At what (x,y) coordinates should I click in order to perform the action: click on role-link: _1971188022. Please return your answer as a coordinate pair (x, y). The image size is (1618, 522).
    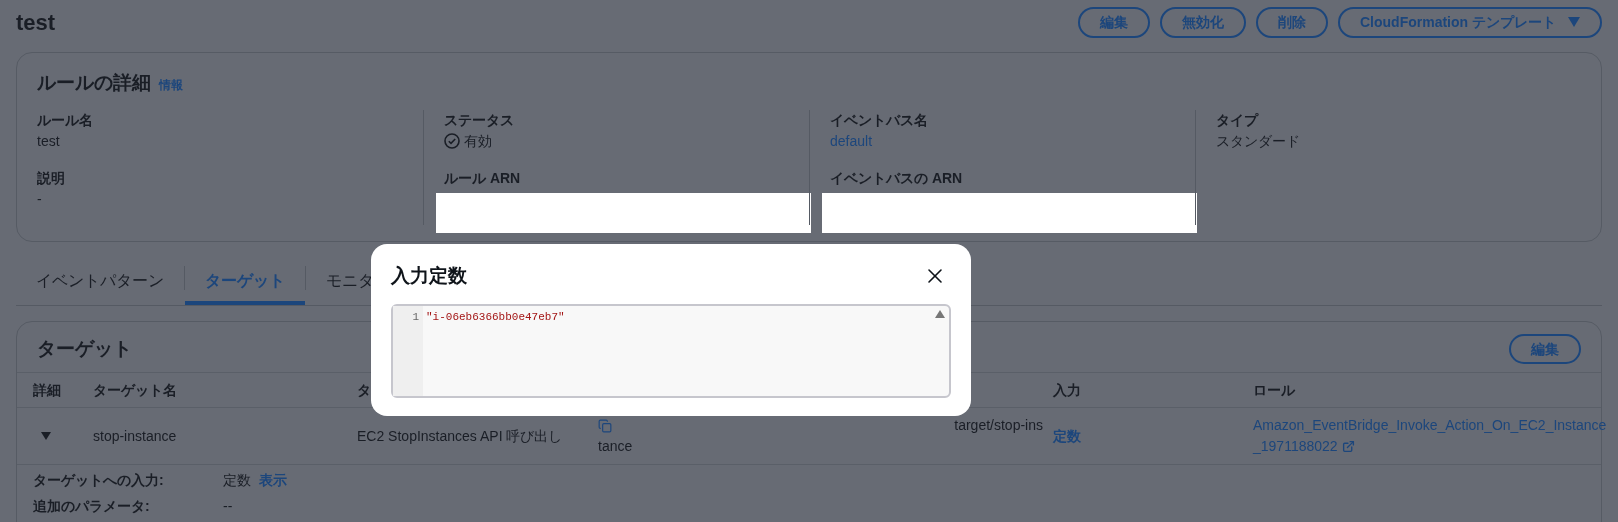
    Looking at the image, I should click on (1295, 446).